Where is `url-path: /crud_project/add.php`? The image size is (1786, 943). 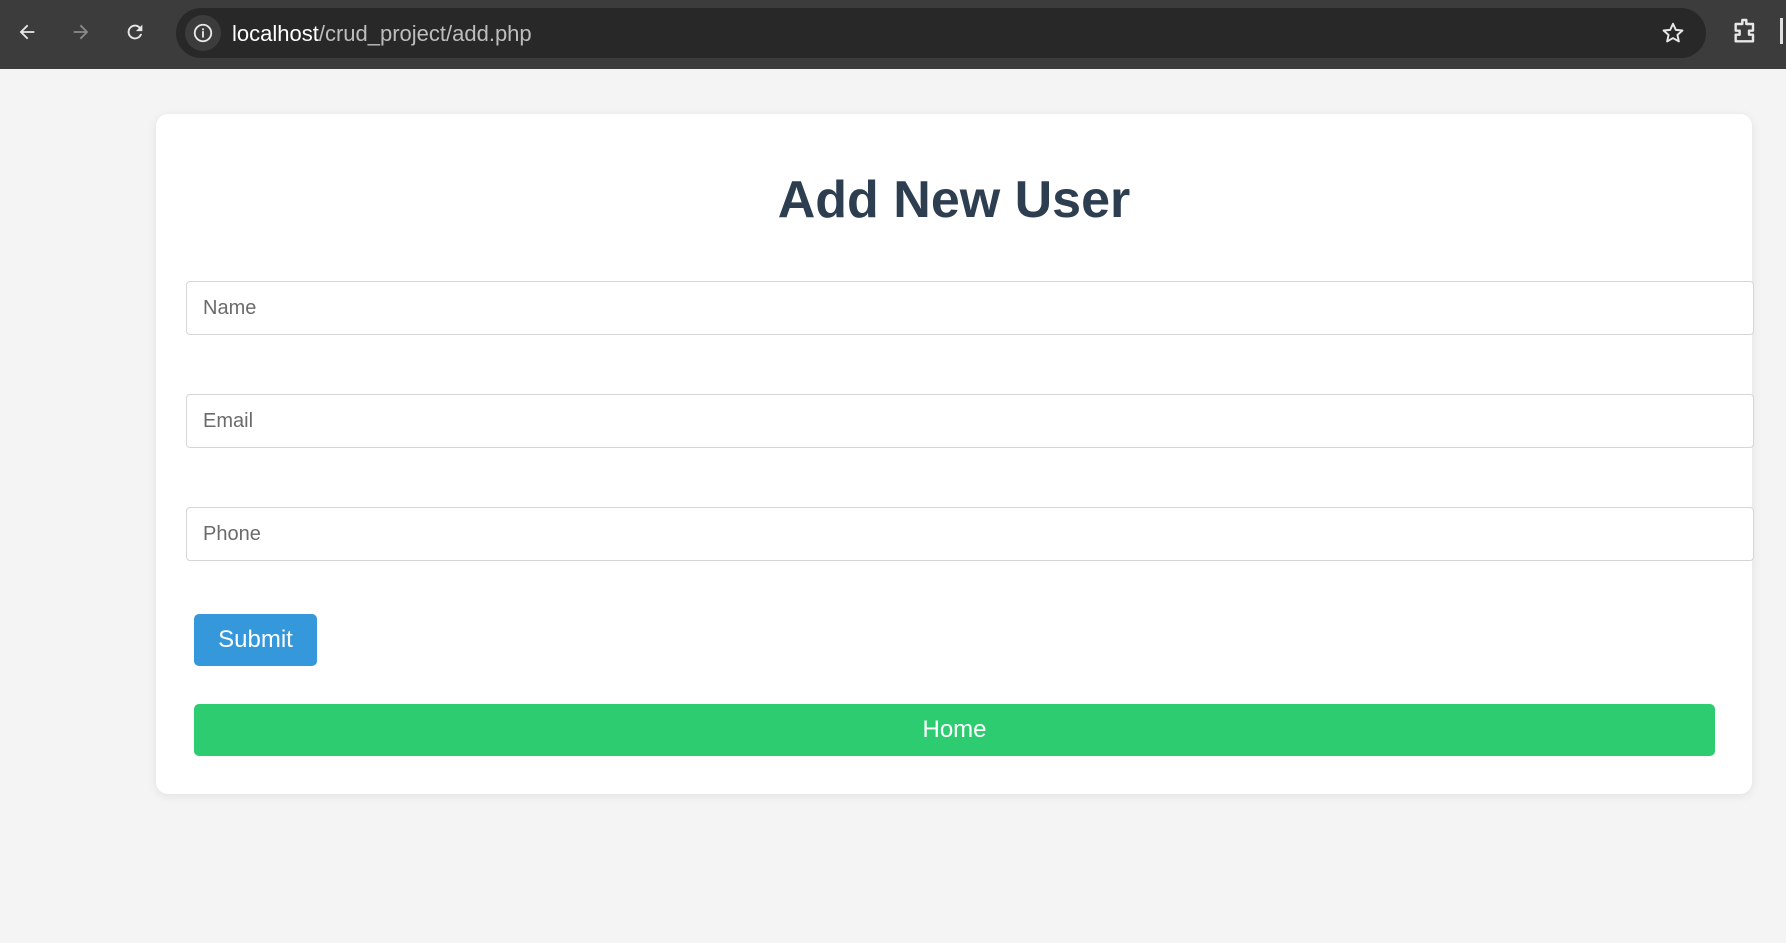 url-path: /crud_project/add.php is located at coordinates (425, 33).